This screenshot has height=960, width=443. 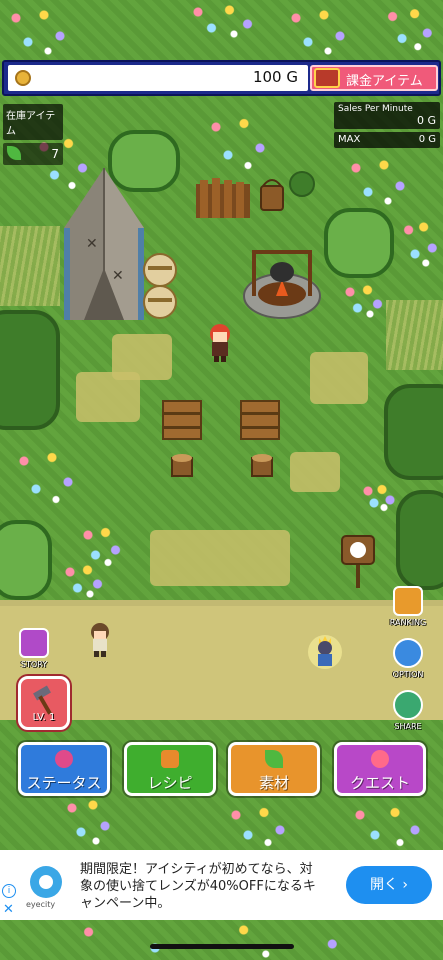 I want to click on story-button: STORY, so click(x=34, y=648).